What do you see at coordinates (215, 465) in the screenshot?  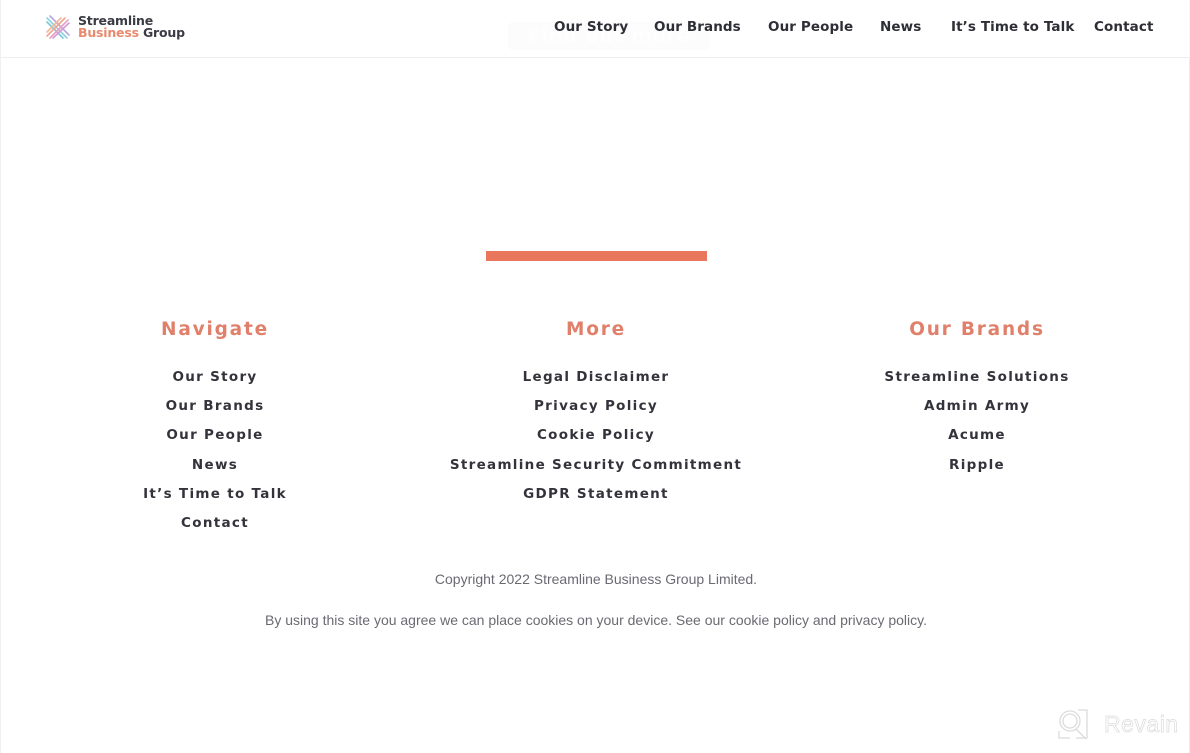 I see `footer-link-news: News` at bounding box center [215, 465].